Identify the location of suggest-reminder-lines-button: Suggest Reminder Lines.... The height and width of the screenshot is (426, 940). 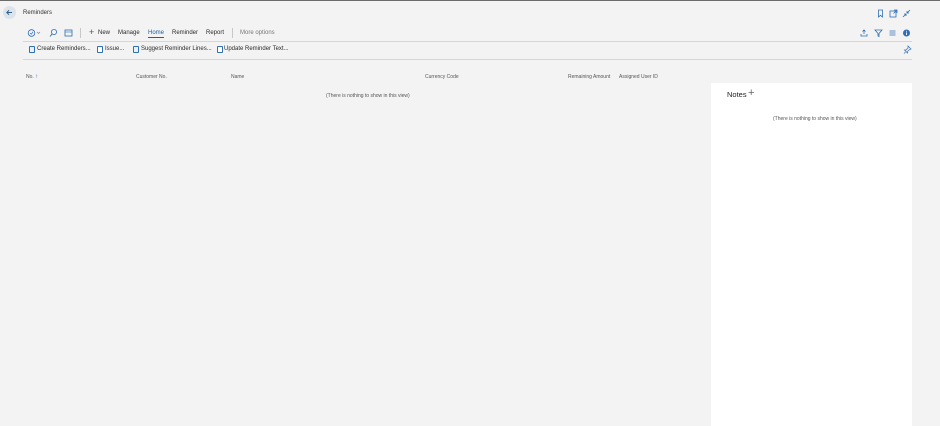
(176, 49).